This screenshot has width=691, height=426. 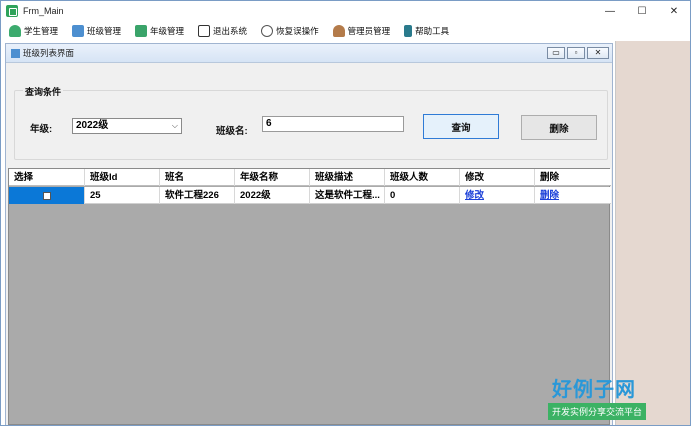 I want to click on delete-link: 删除, so click(x=549, y=195).